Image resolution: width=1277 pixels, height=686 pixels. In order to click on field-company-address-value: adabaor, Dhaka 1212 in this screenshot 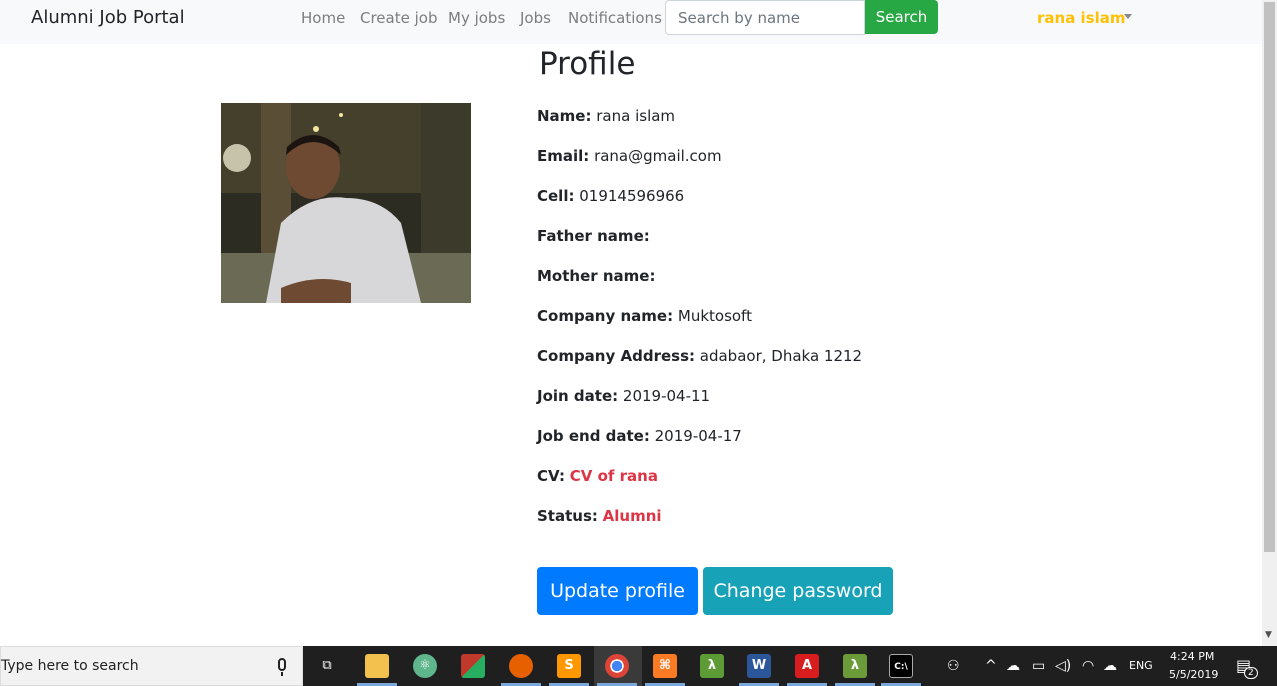, I will do `click(781, 356)`.